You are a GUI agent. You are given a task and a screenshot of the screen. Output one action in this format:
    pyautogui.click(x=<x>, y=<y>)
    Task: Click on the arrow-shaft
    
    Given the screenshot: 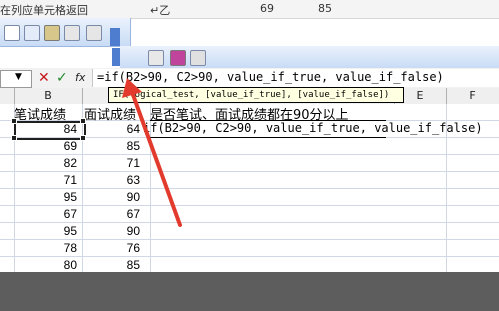 What is the action you would take?
    pyautogui.click(x=156, y=158)
    